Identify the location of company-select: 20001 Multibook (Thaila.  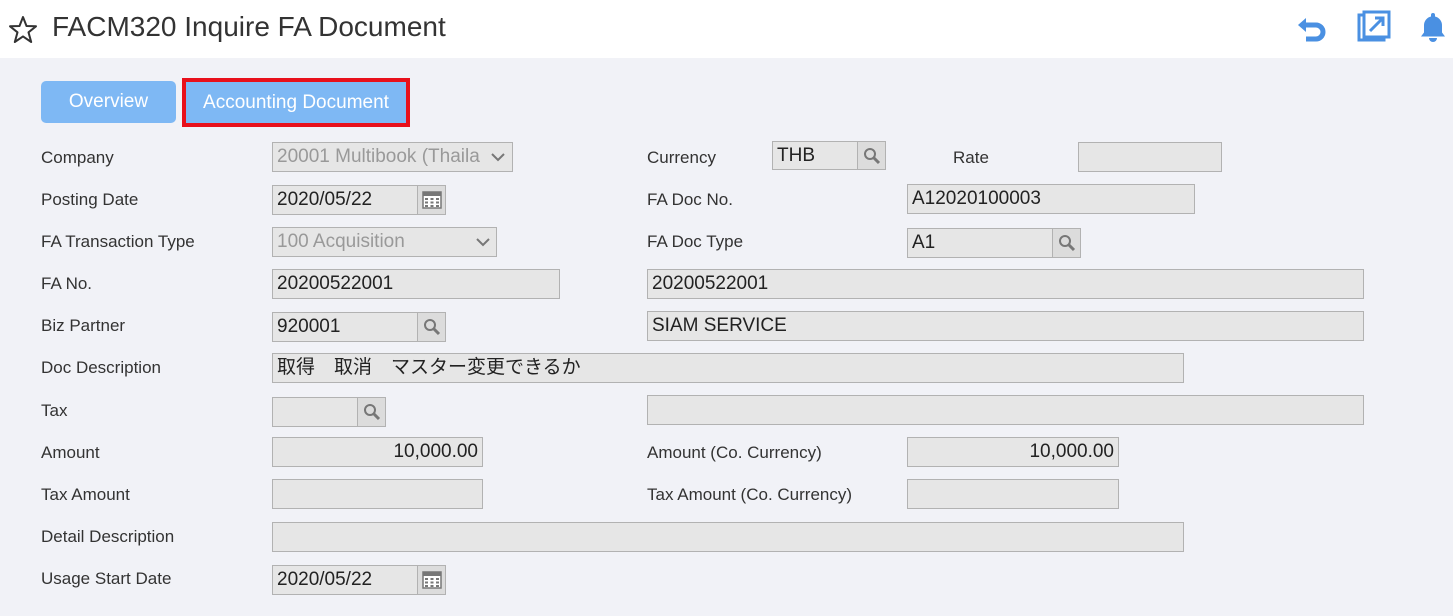
(392, 157).